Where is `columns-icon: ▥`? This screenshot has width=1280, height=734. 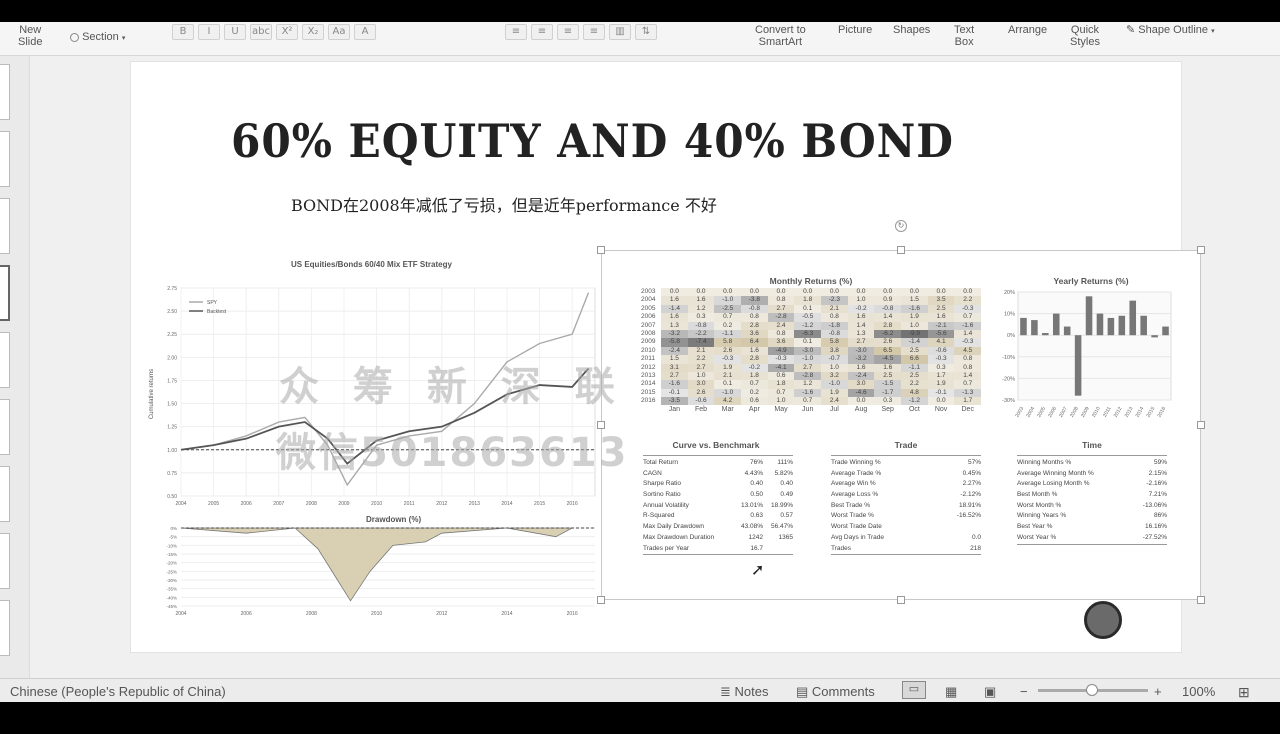
columns-icon: ▥ is located at coordinates (620, 32).